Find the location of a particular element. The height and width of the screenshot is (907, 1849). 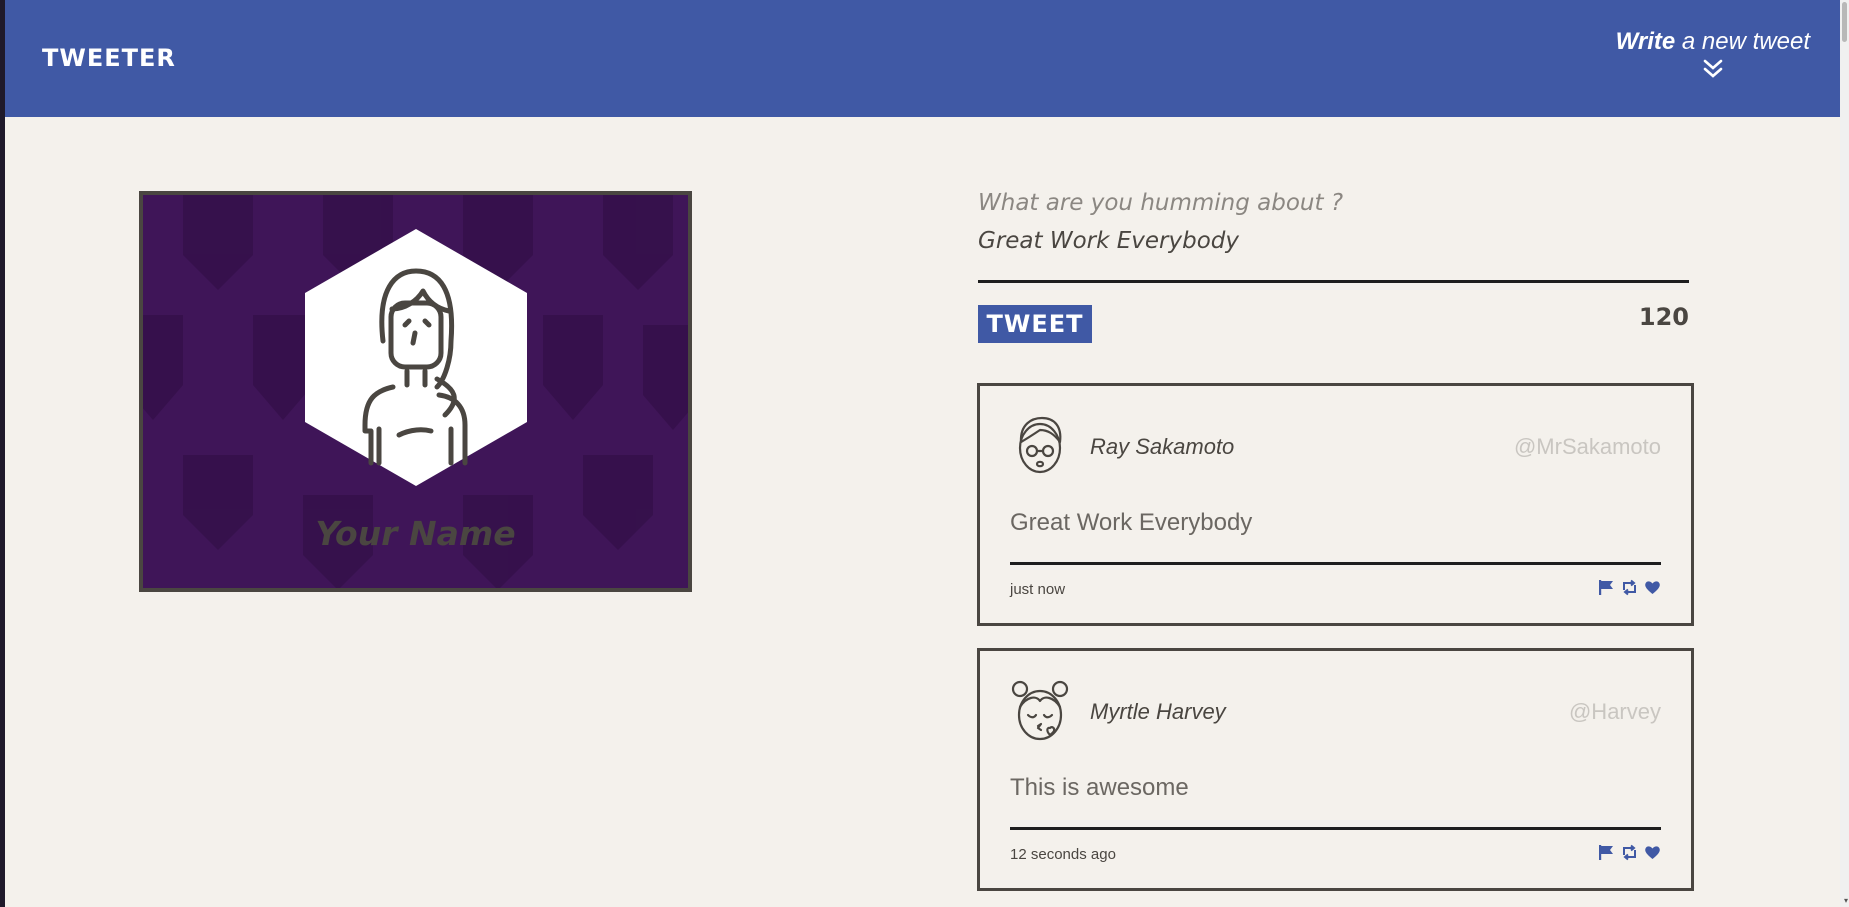

girl-kiss-avatar-icon is located at coordinates (1040, 710).